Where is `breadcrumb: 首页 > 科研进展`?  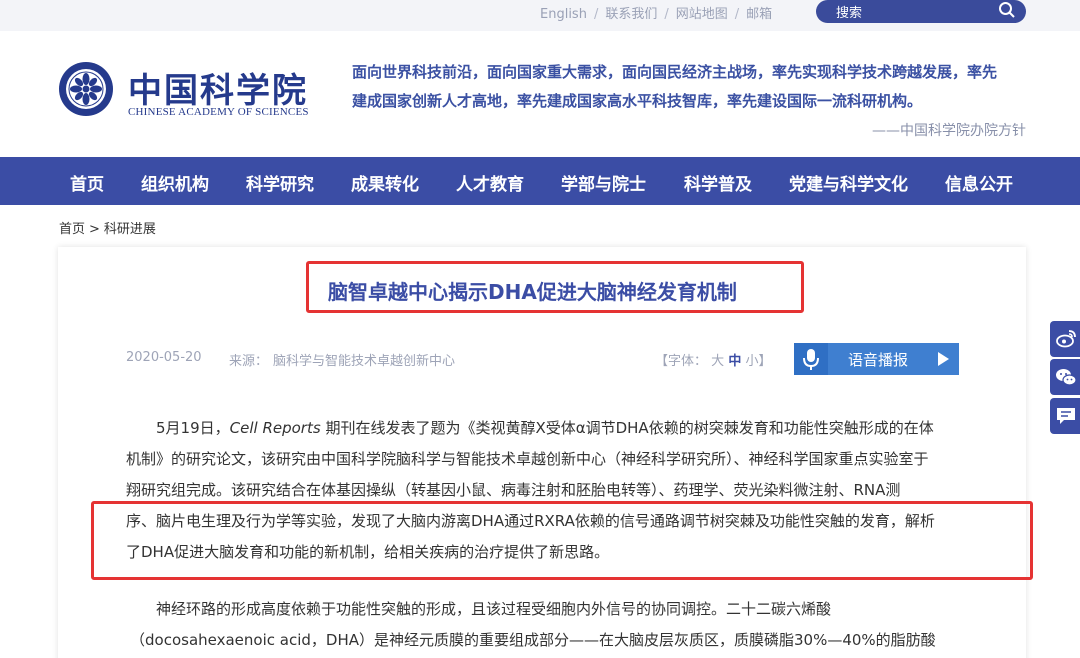 breadcrumb: 首页 > 科研进展 is located at coordinates (107, 227).